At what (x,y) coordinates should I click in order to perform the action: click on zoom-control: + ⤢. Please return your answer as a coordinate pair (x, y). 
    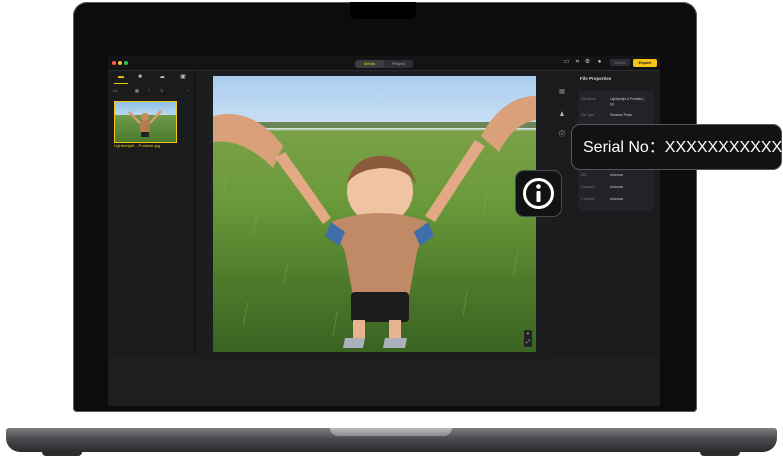
    Looking at the image, I should click on (528, 338).